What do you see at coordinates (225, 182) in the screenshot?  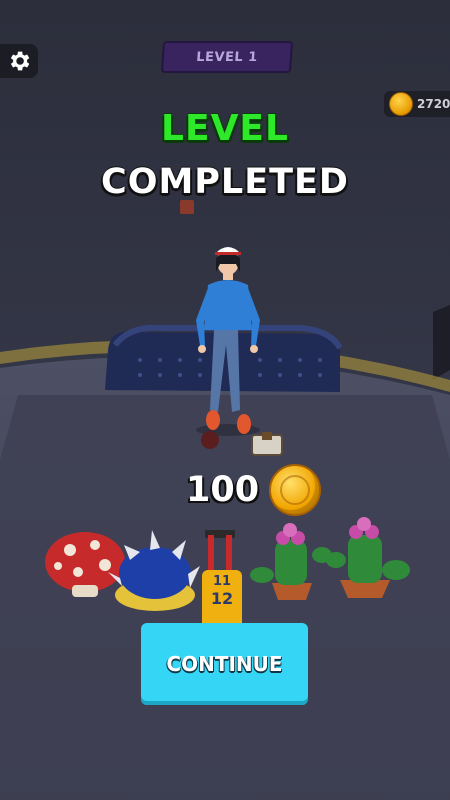 I see `level-completed-title-line2: COMPLETED` at bounding box center [225, 182].